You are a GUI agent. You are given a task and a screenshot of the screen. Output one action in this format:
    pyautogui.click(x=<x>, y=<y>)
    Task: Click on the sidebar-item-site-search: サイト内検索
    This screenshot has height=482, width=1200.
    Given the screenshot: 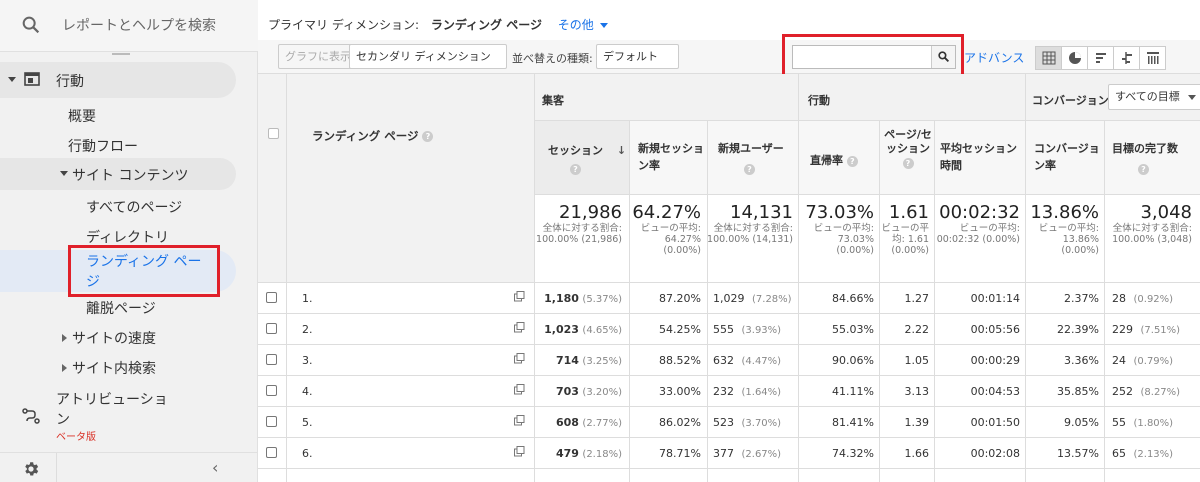 What is the action you would take?
    pyautogui.click(x=129, y=368)
    